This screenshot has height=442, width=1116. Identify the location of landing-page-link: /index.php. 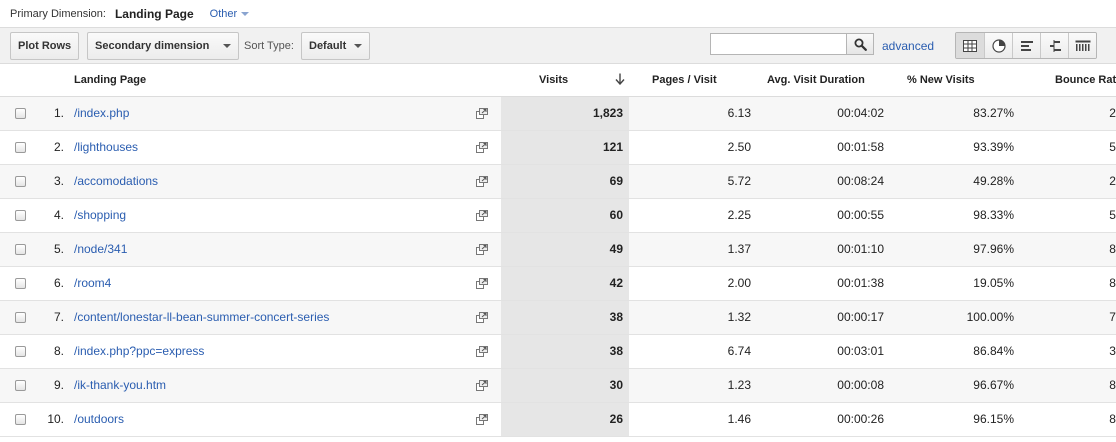
(101, 113).